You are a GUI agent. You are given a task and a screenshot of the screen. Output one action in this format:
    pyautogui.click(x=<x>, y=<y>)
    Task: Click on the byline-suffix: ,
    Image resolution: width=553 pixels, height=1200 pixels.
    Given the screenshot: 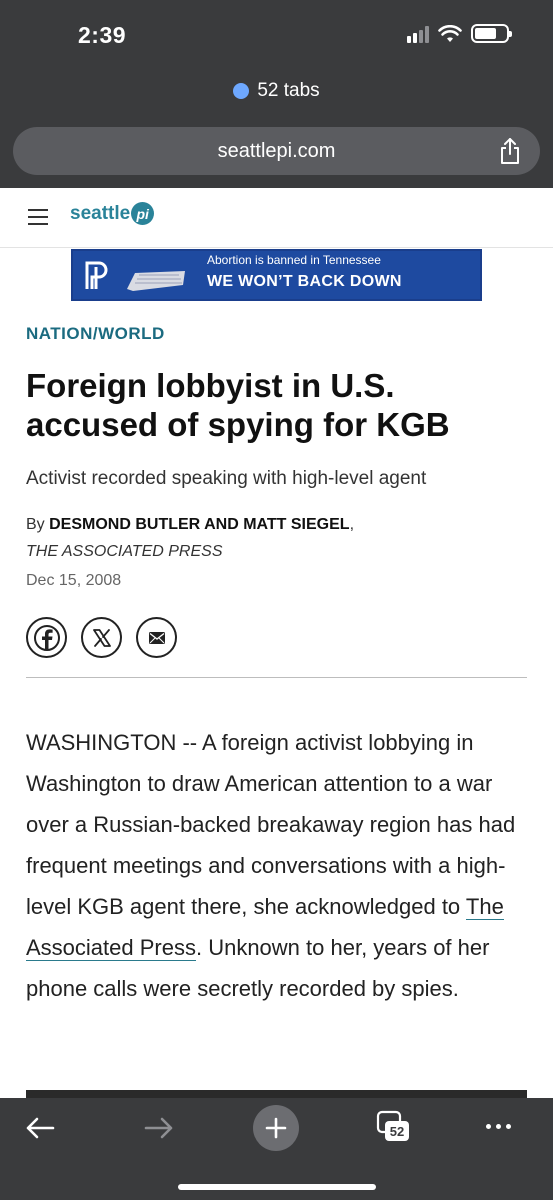 What is the action you would take?
    pyautogui.click(x=352, y=524)
    